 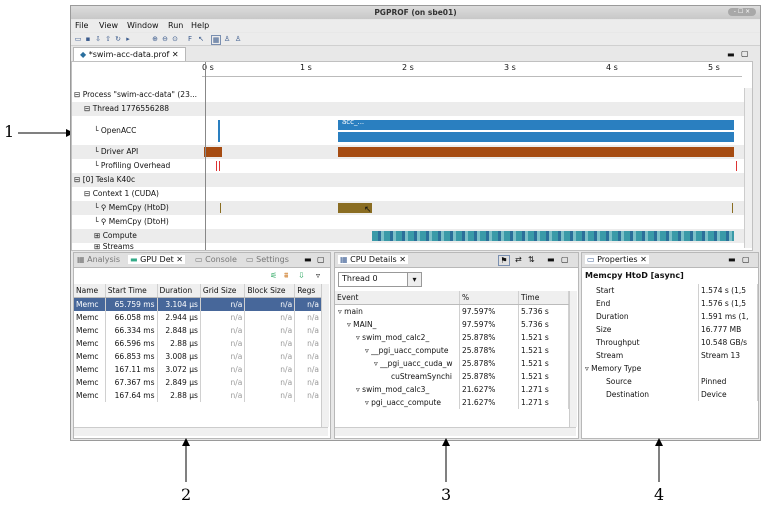 I want to click on cursor-icon: ↖, so click(x=201, y=39).